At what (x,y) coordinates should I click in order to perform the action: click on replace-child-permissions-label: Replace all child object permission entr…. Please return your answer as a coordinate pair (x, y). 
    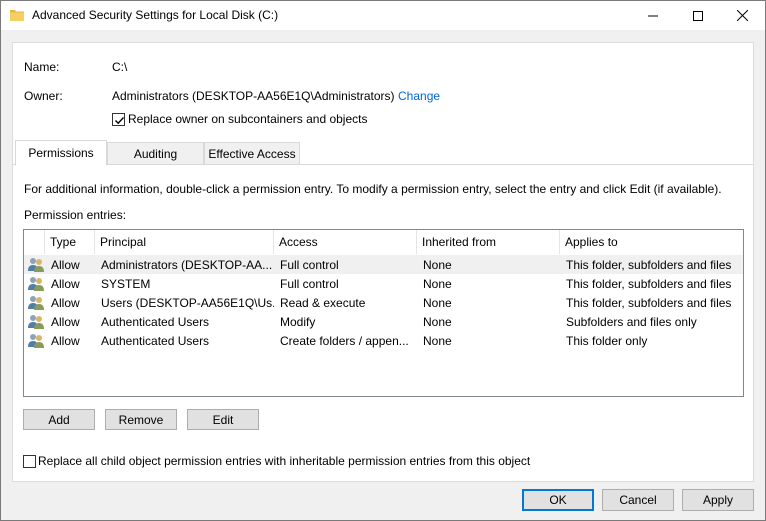
    Looking at the image, I should click on (284, 461).